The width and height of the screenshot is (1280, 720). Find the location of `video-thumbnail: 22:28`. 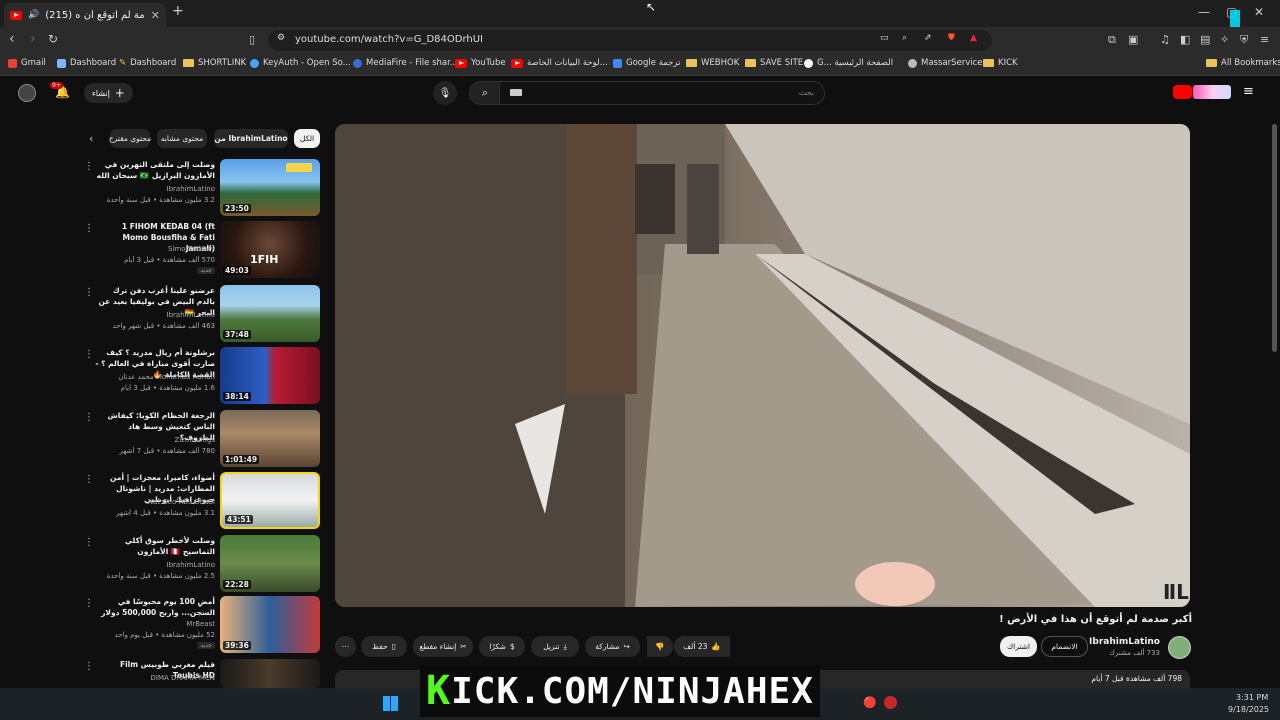

video-thumbnail: 22:28 is located at coordinates (270, 563).